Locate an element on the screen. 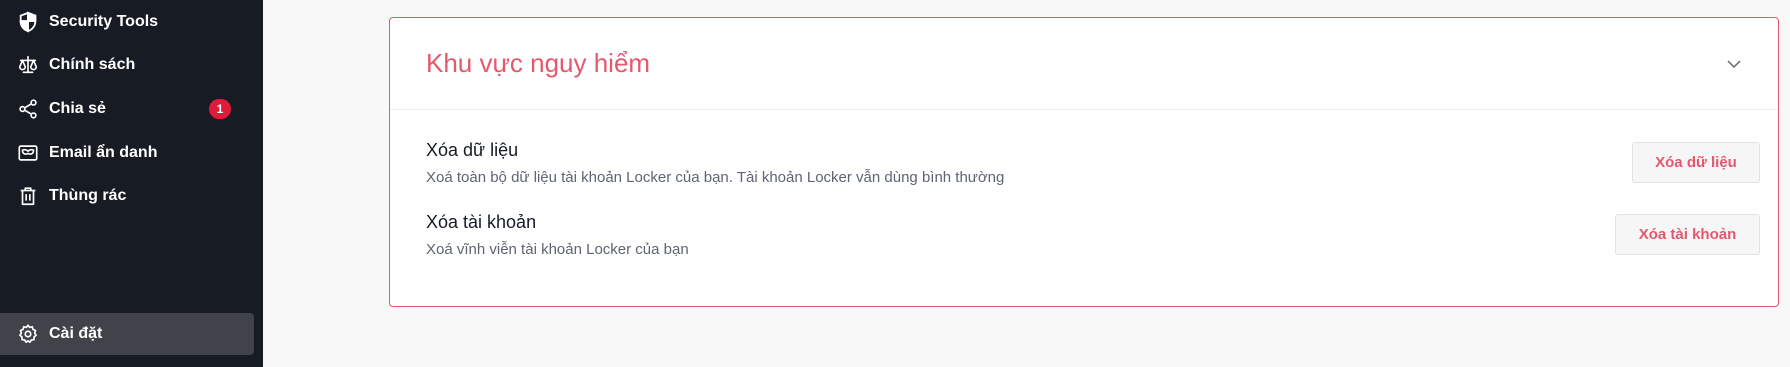 Image resolution: width=1790 pixels, height=367 pixels. sidebar-item-anonymous-email: Email ẩn danh is located at coordinates (127, 153).